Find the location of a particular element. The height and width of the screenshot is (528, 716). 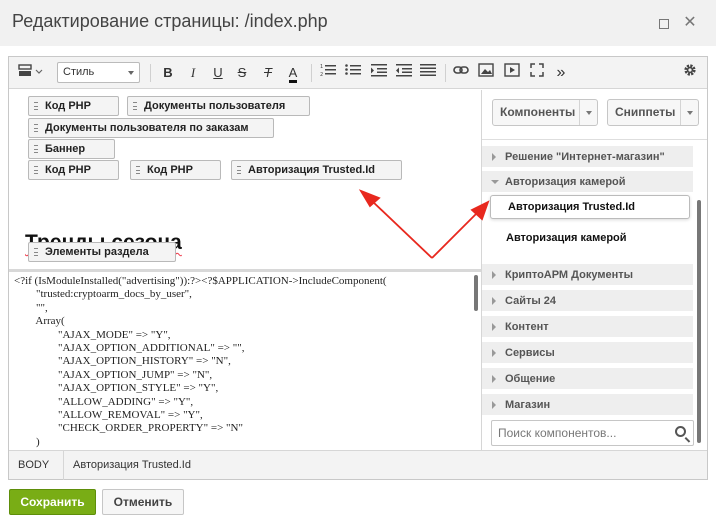

category-label: КриптоАРМ Документы is located at coordinates (569, 275).